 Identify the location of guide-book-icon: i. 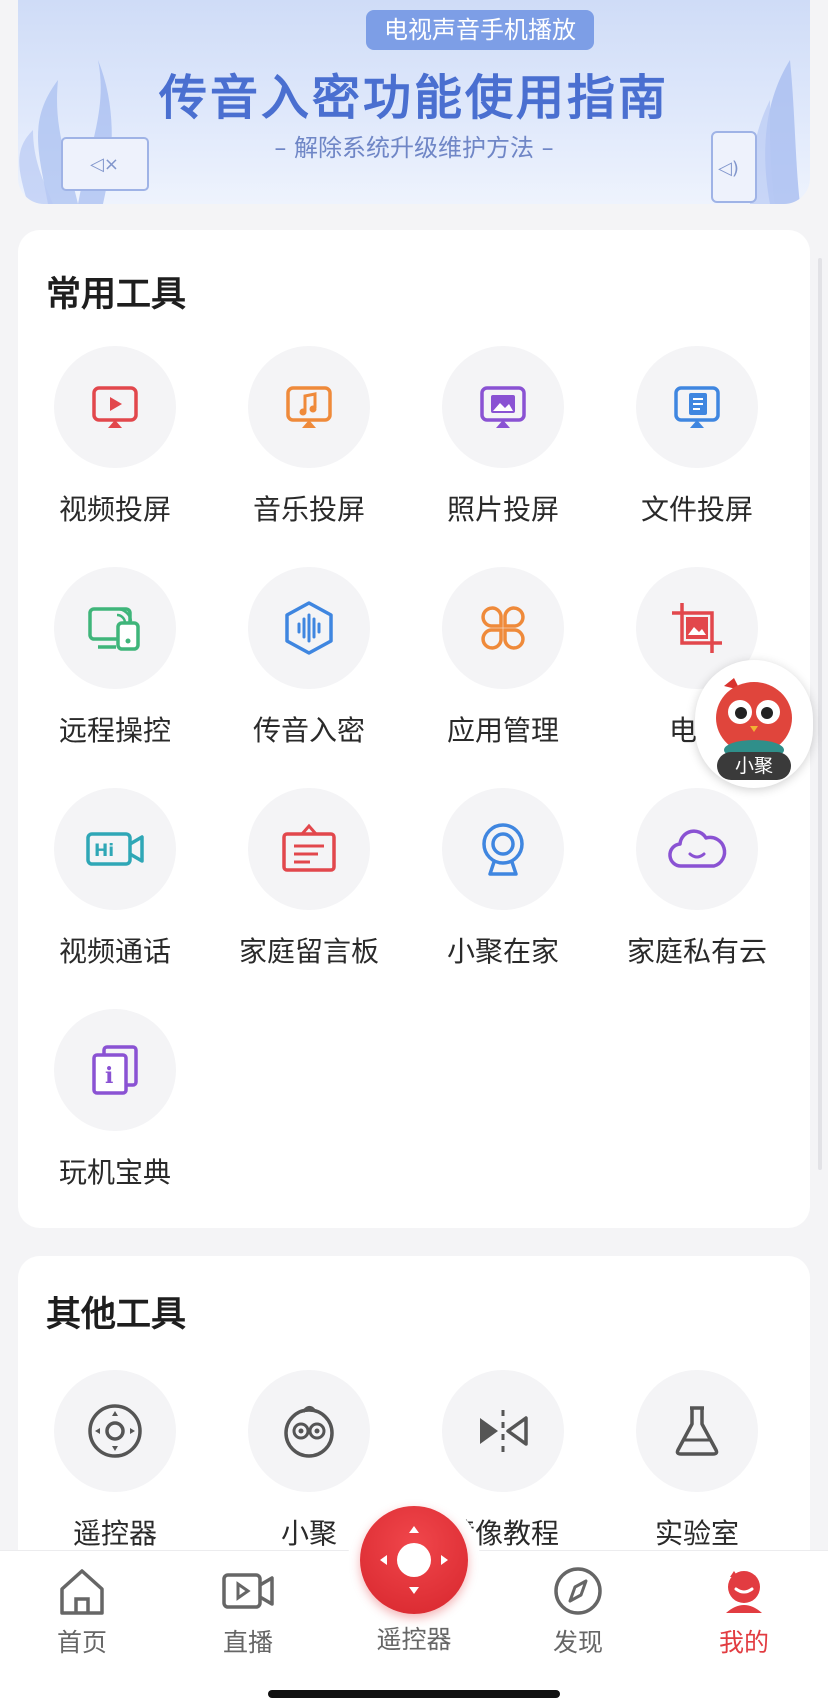
(115, 1070).